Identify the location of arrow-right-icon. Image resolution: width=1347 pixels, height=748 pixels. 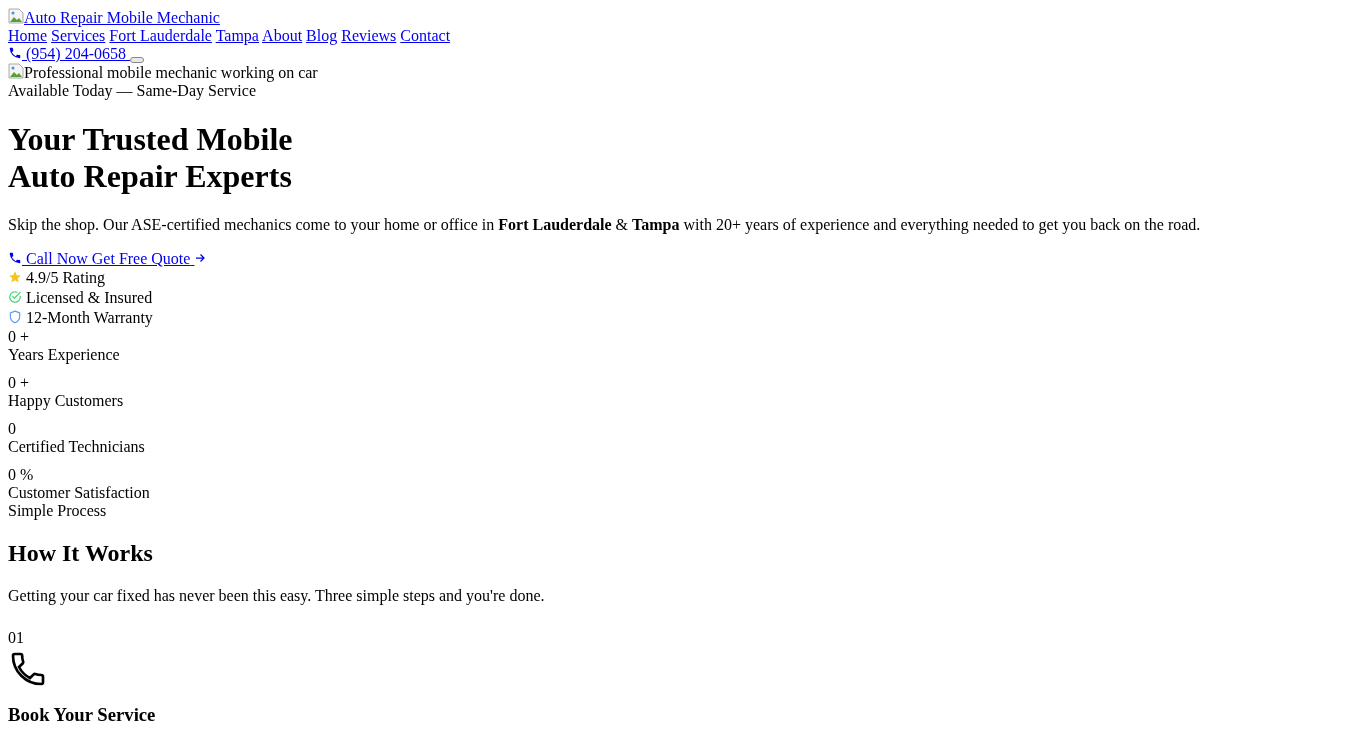
(200, 258).